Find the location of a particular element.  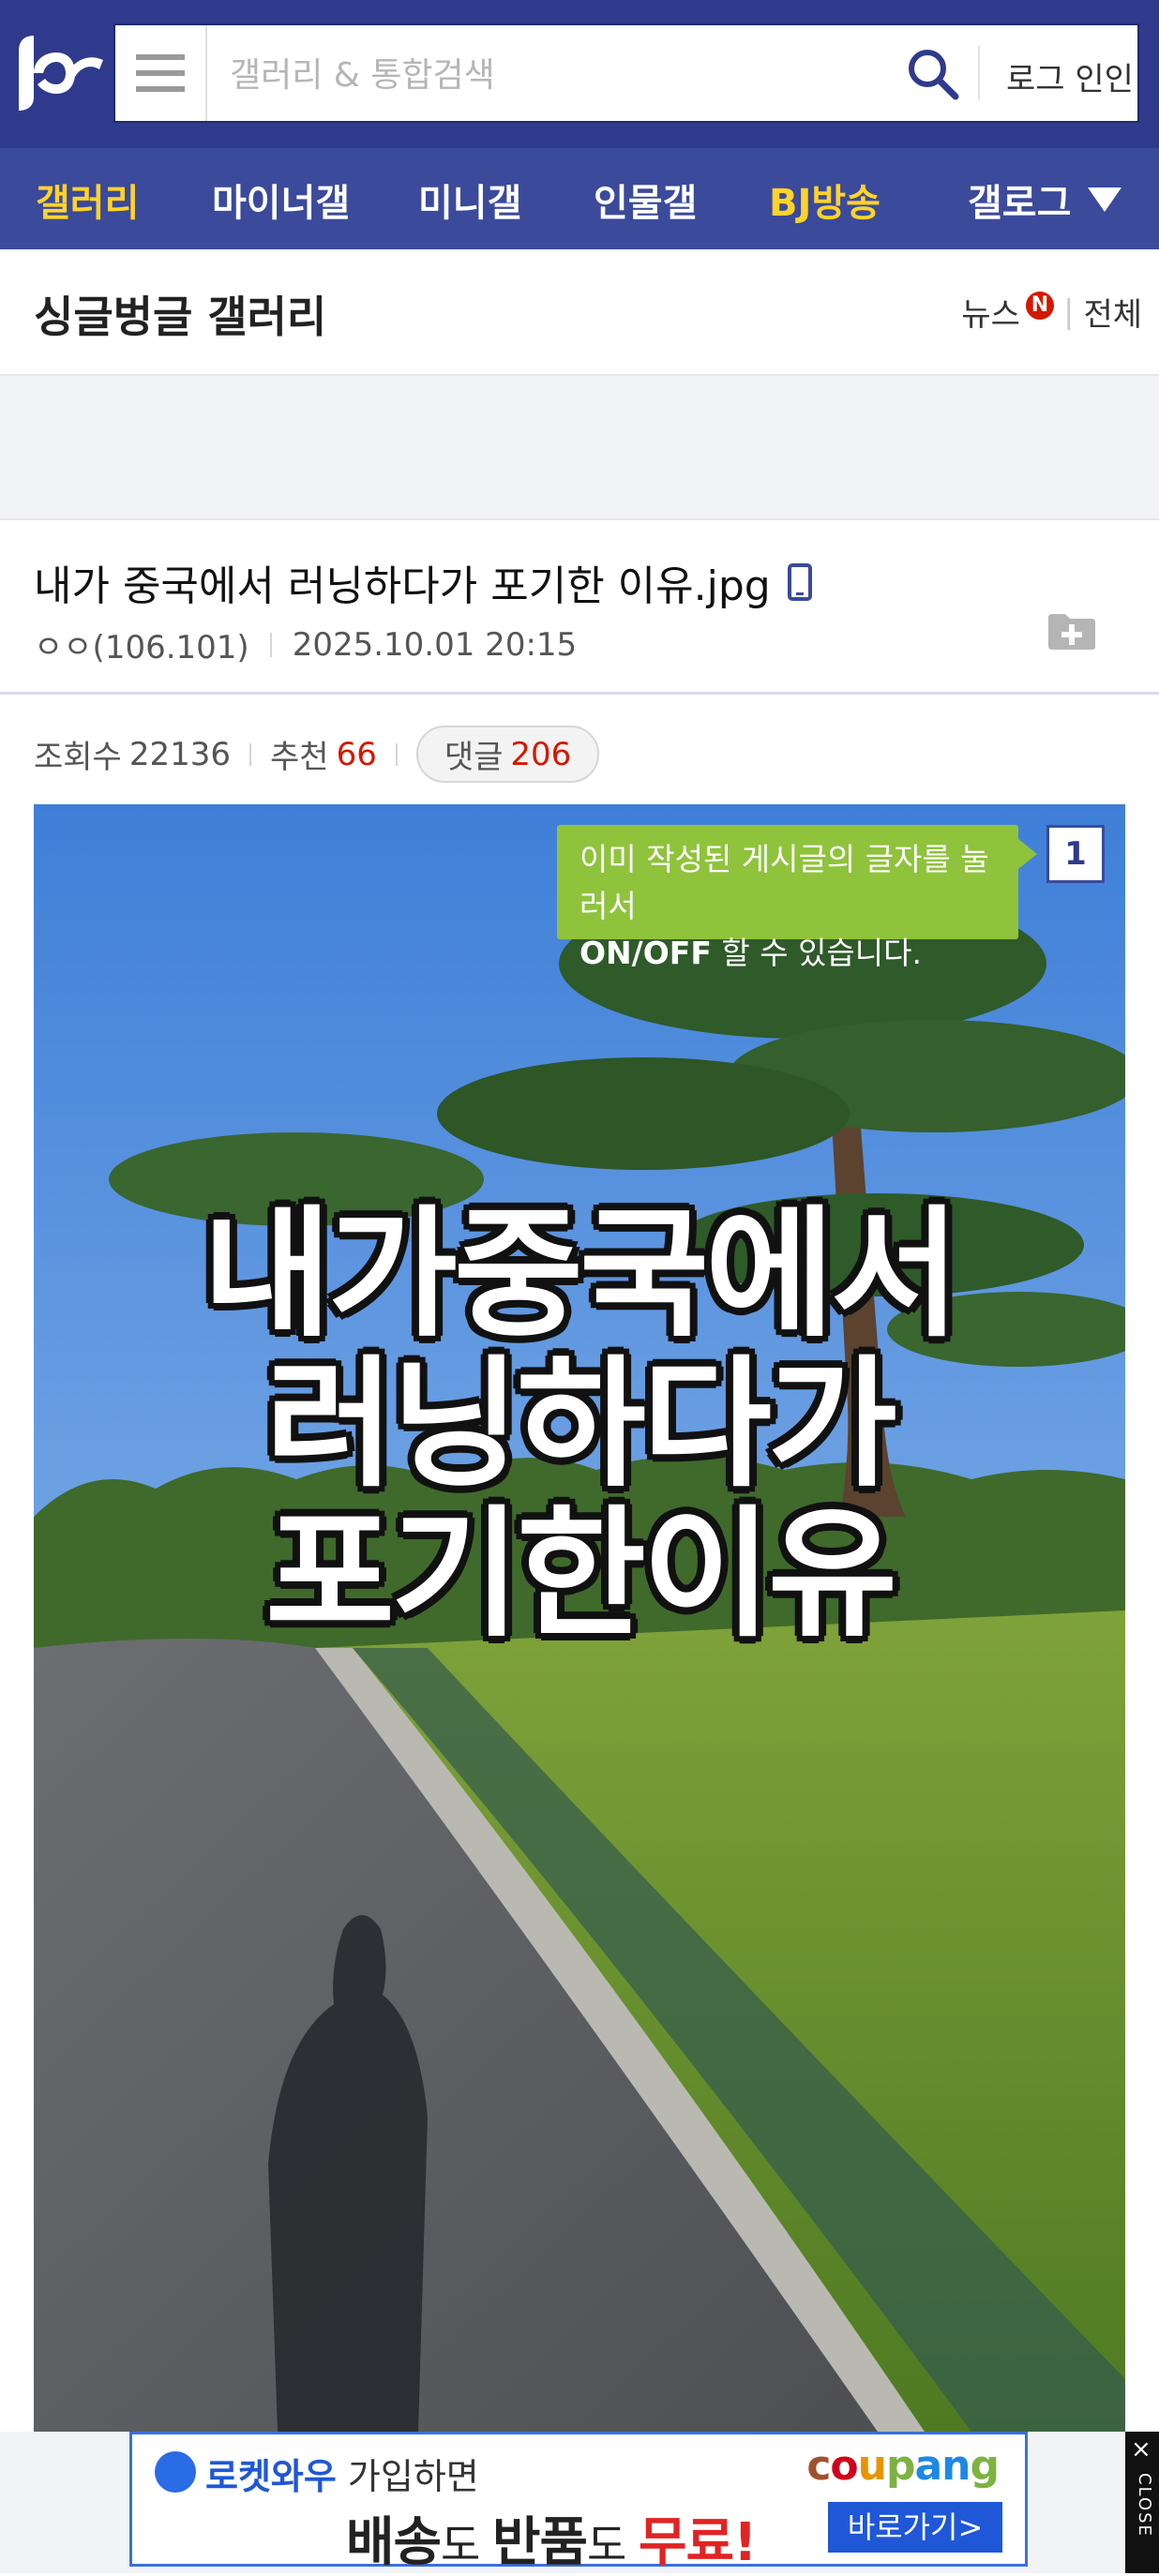

ad-word-do-1: 도 is located at coordinates (466, 2545).